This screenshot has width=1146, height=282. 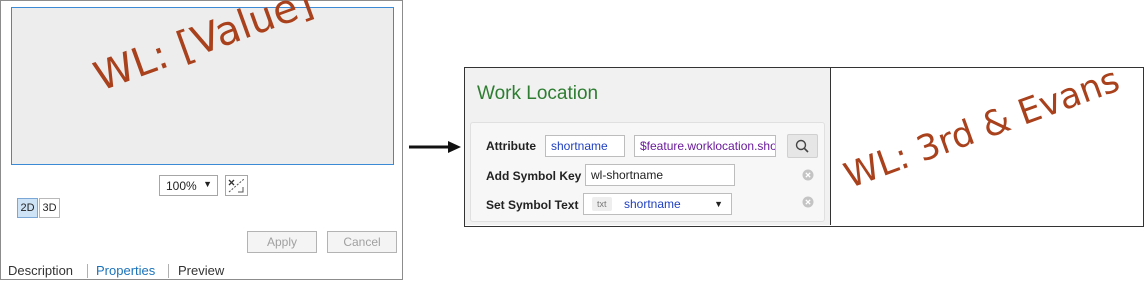 I want to click on search-button, so click(x=802, y=146).